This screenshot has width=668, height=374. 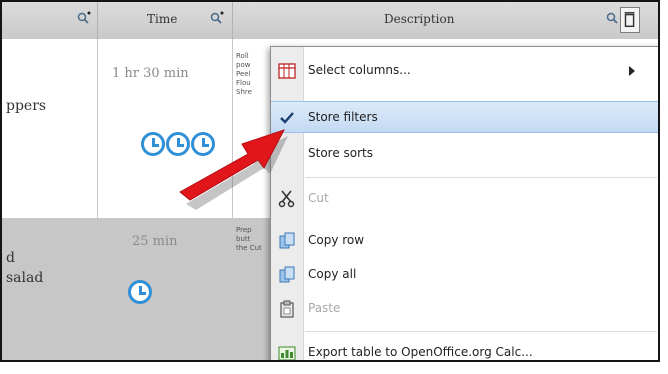 I want to click on table-header: Time Description, so click(x=330, y=21).